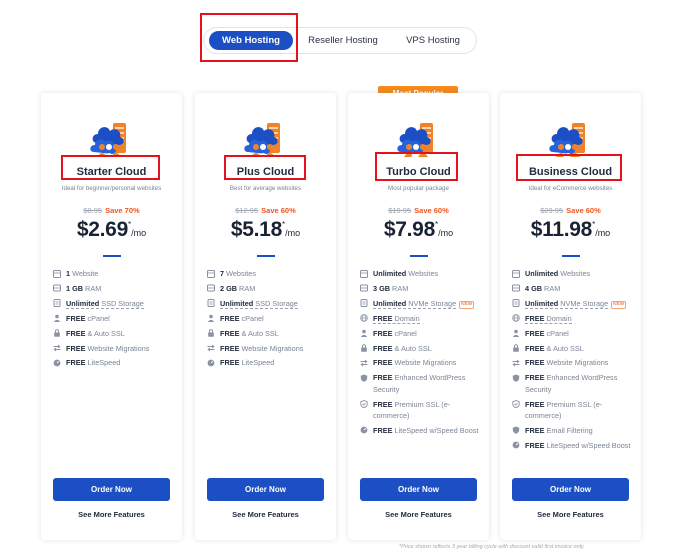 The width and height of the screenshot is (682, 559). I want to click on price-amount: $2.69, so click(102, 229).